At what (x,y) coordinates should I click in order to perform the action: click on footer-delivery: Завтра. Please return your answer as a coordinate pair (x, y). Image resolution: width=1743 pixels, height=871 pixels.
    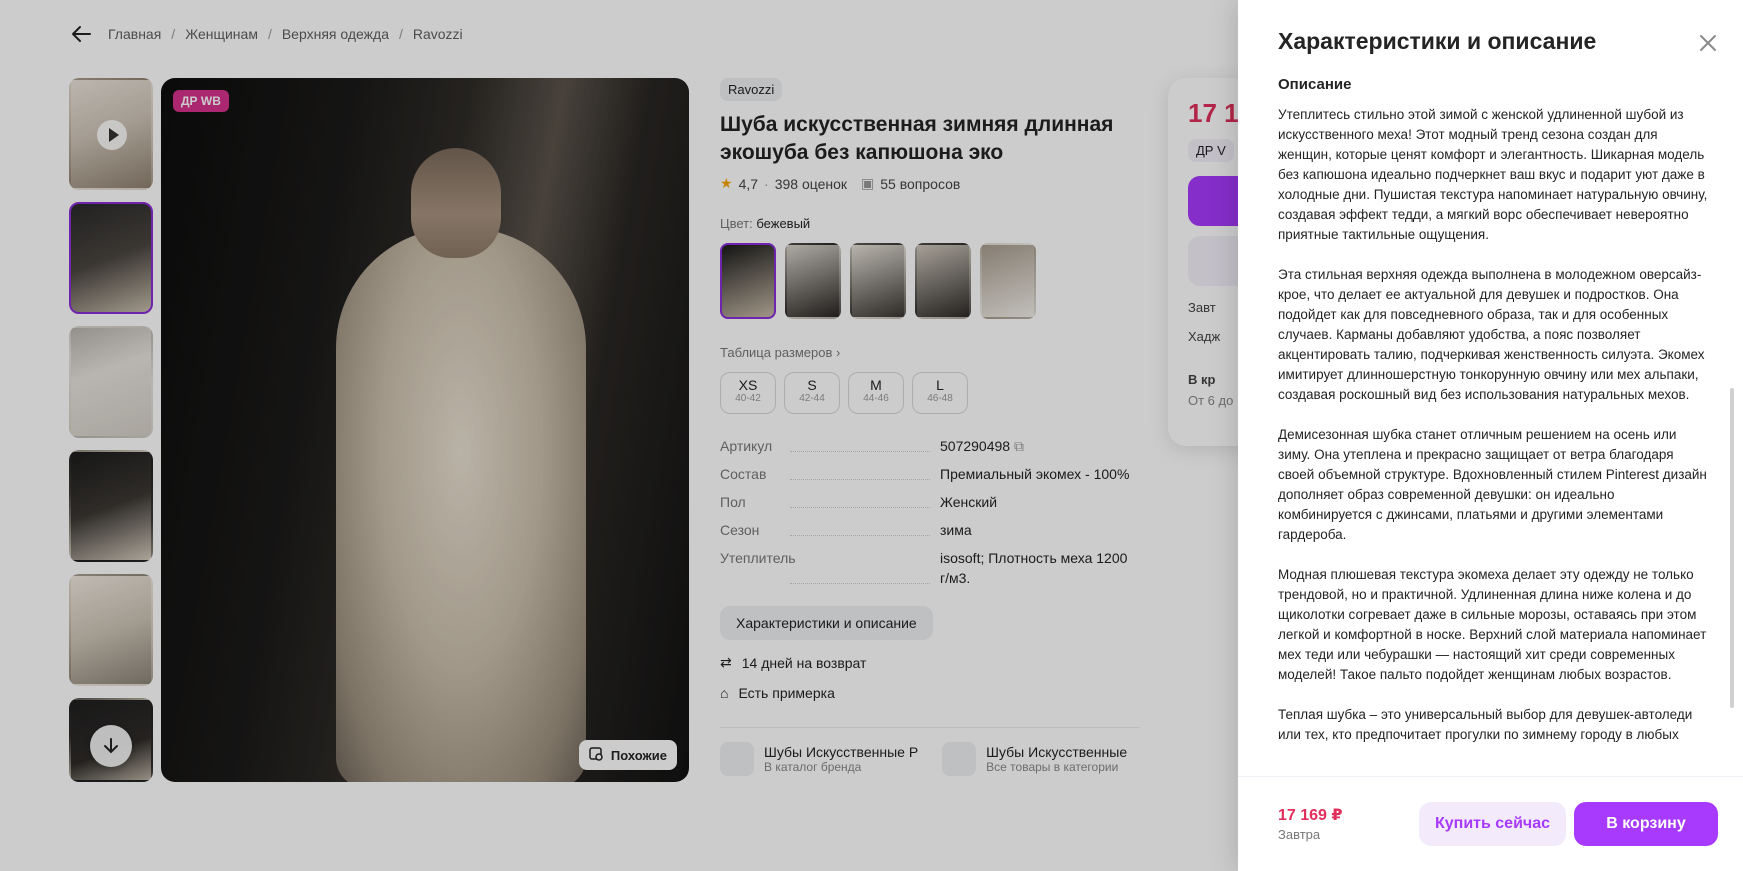
    Looking at the image, I should click on (1299, 834).